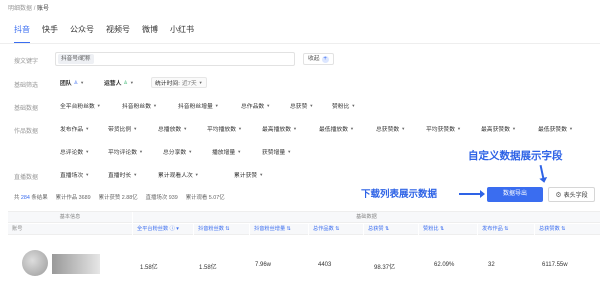 This screenshot has height=288, width=600. I want to click on basic-filter-label: 基础筛选, so click(26, 86).